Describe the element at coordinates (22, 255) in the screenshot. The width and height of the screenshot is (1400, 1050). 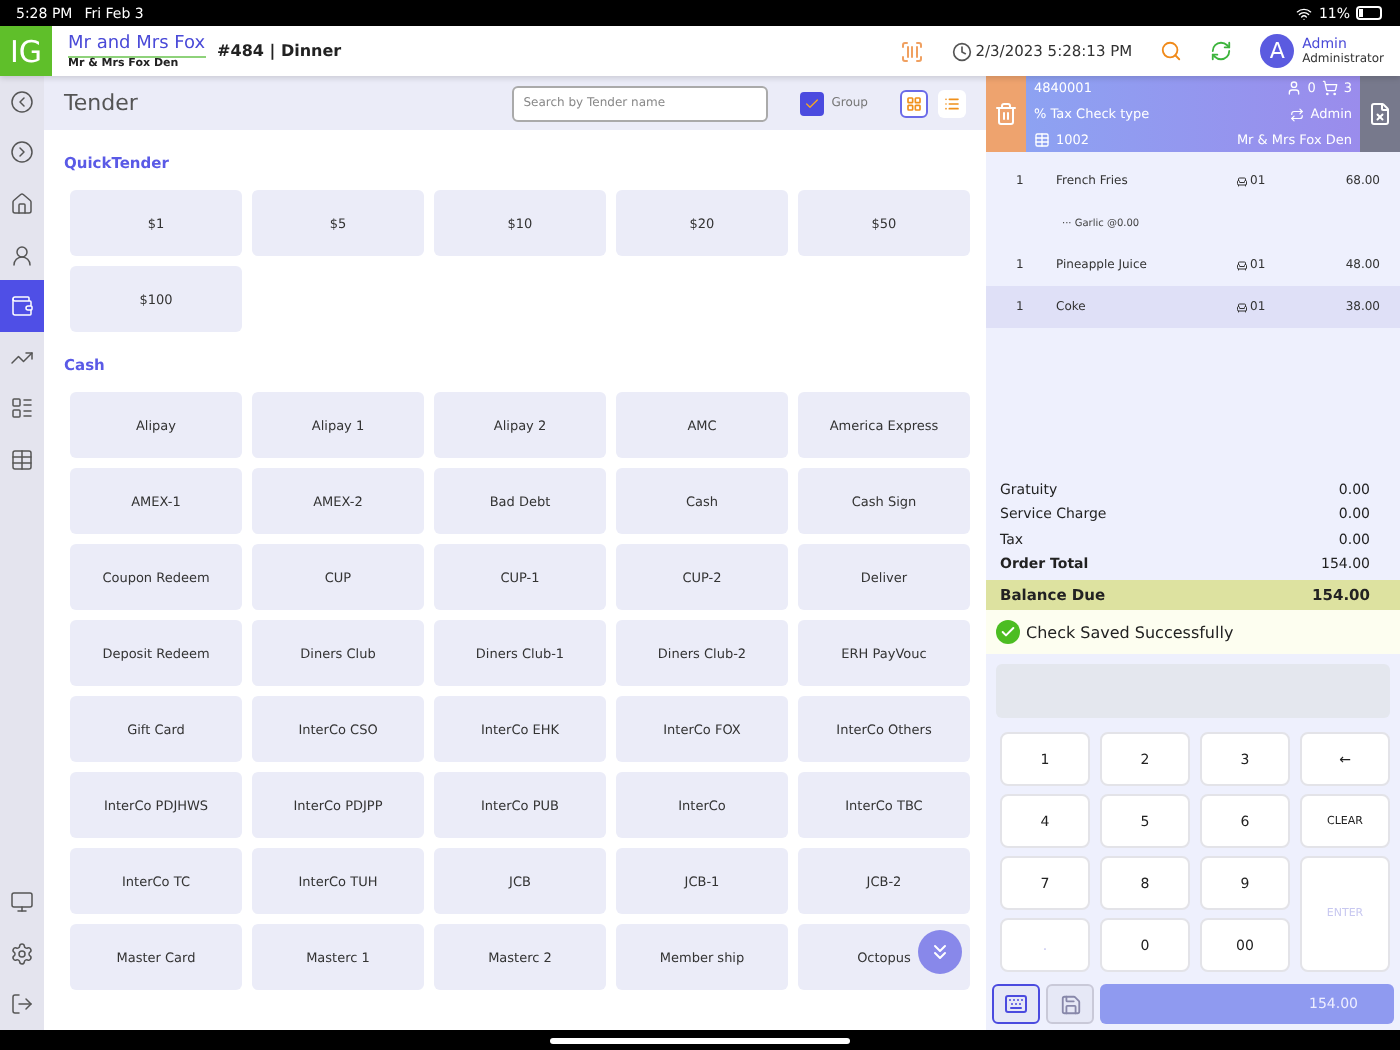
I see `person-icon` at that location.